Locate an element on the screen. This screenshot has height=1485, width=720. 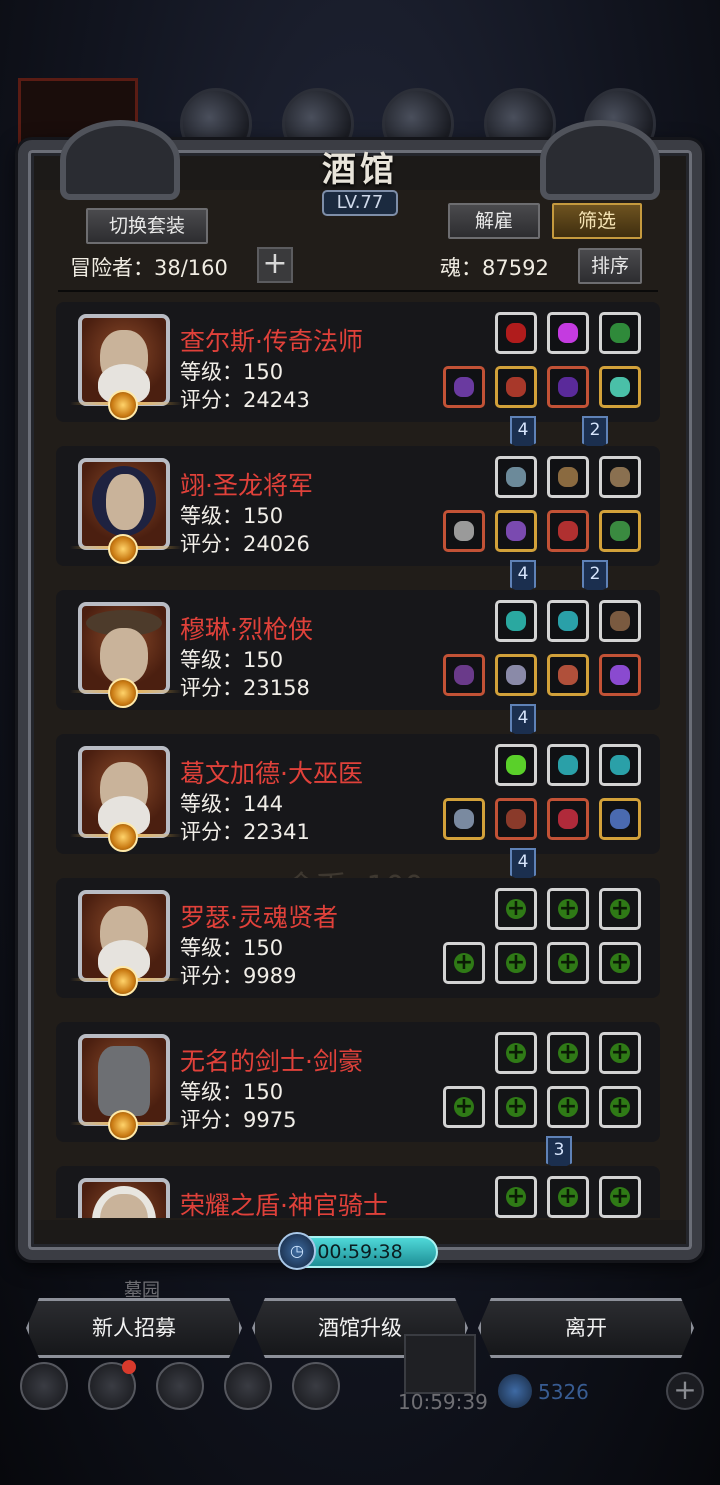
wand-icon is located at coordinates (464, 819).